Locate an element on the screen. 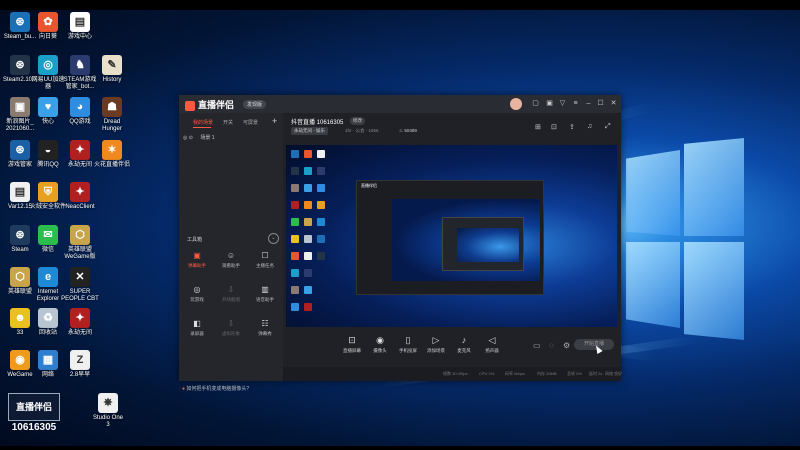 The width and height of the screenshot is (800, 450). status-item: 码率 0kbps is located at coordinates (515, 373).